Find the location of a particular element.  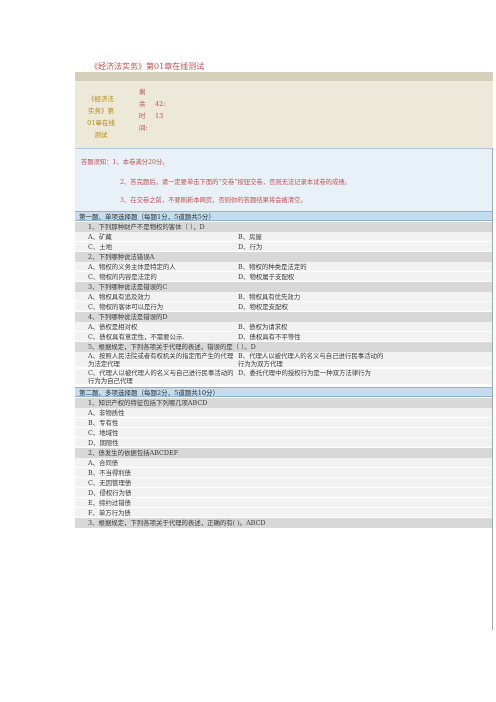

option-b: B、房屋 is located at coordinates (250, 237).